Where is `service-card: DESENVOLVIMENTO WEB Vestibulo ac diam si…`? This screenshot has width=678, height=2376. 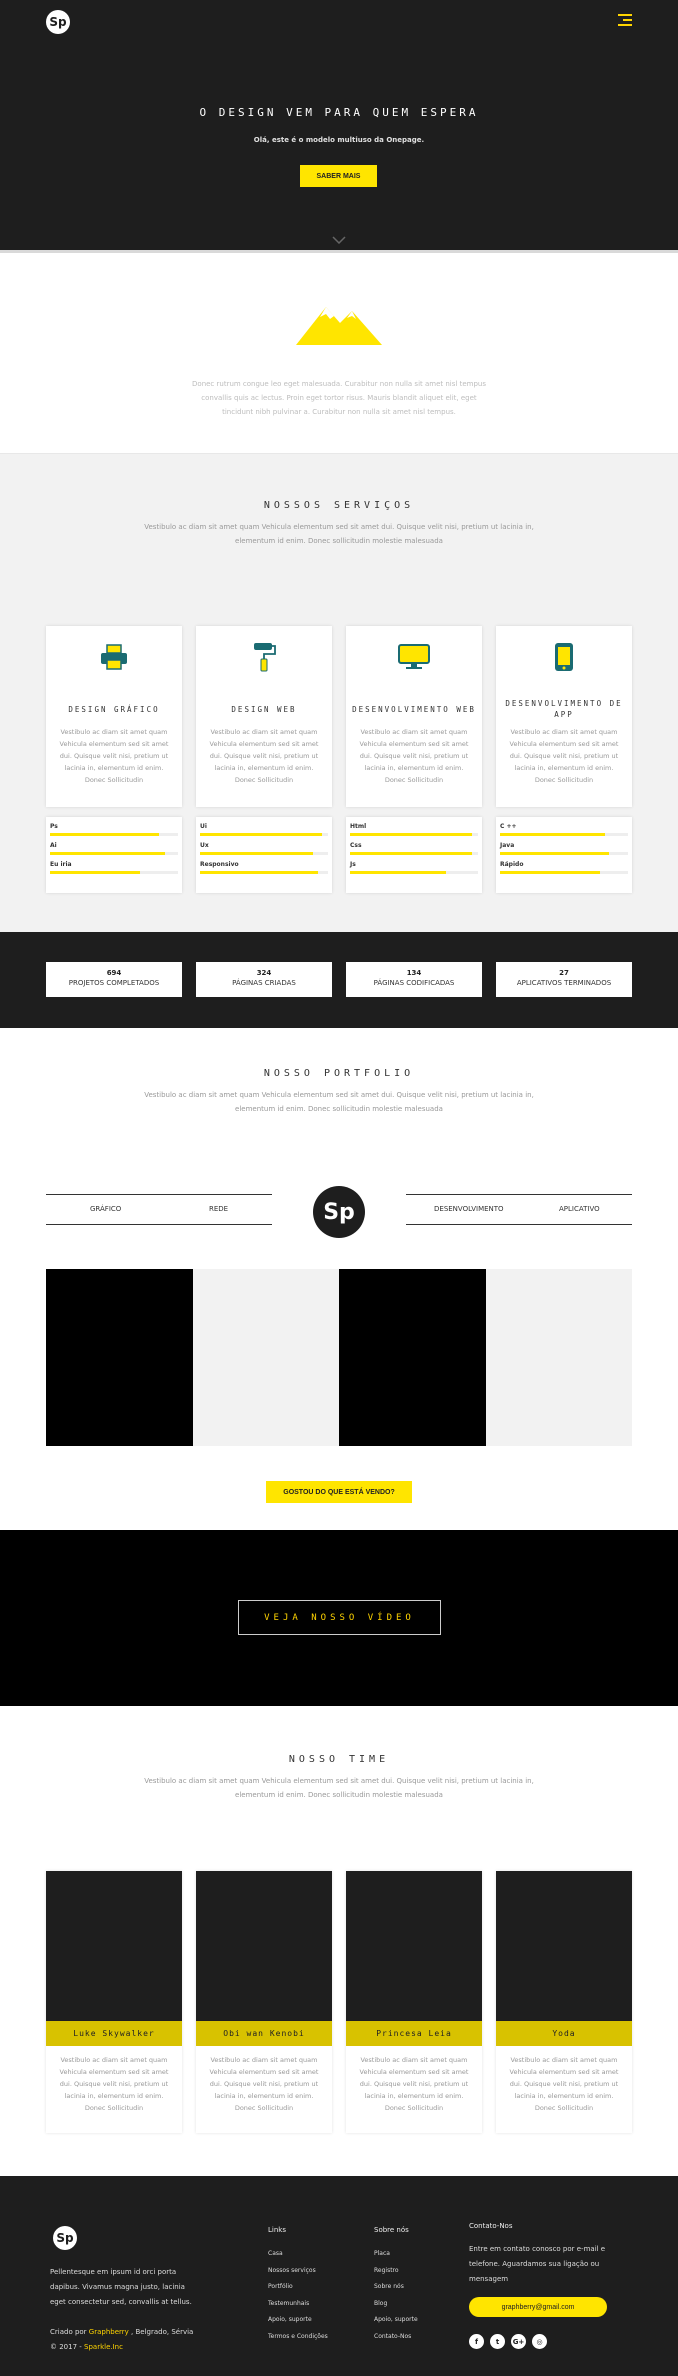
service-card: DESENVOLVIMENTO WEB Vestibulo ac diam si… is located at coordinates (414, 716).